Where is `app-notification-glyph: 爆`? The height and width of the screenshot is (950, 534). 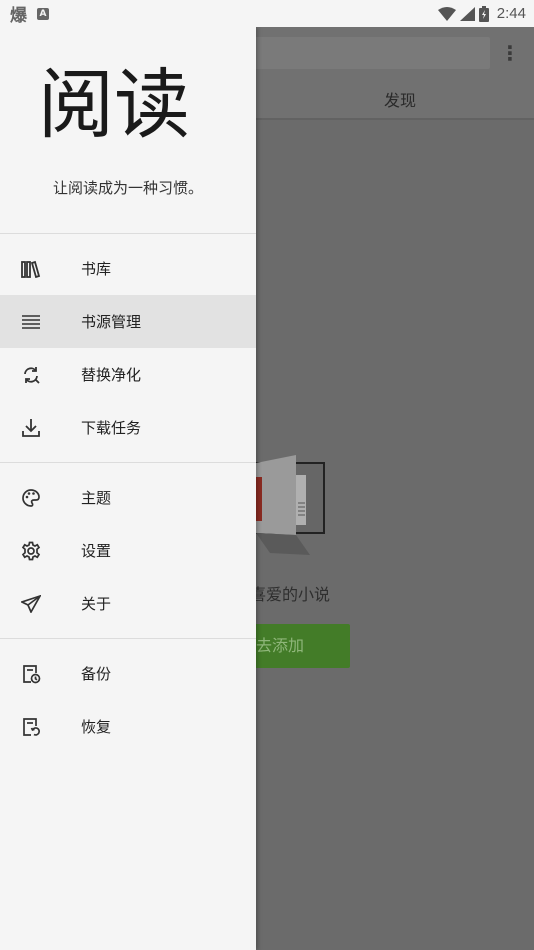
app-notification-glyph: 爆 is located at coordinates (18, 16).